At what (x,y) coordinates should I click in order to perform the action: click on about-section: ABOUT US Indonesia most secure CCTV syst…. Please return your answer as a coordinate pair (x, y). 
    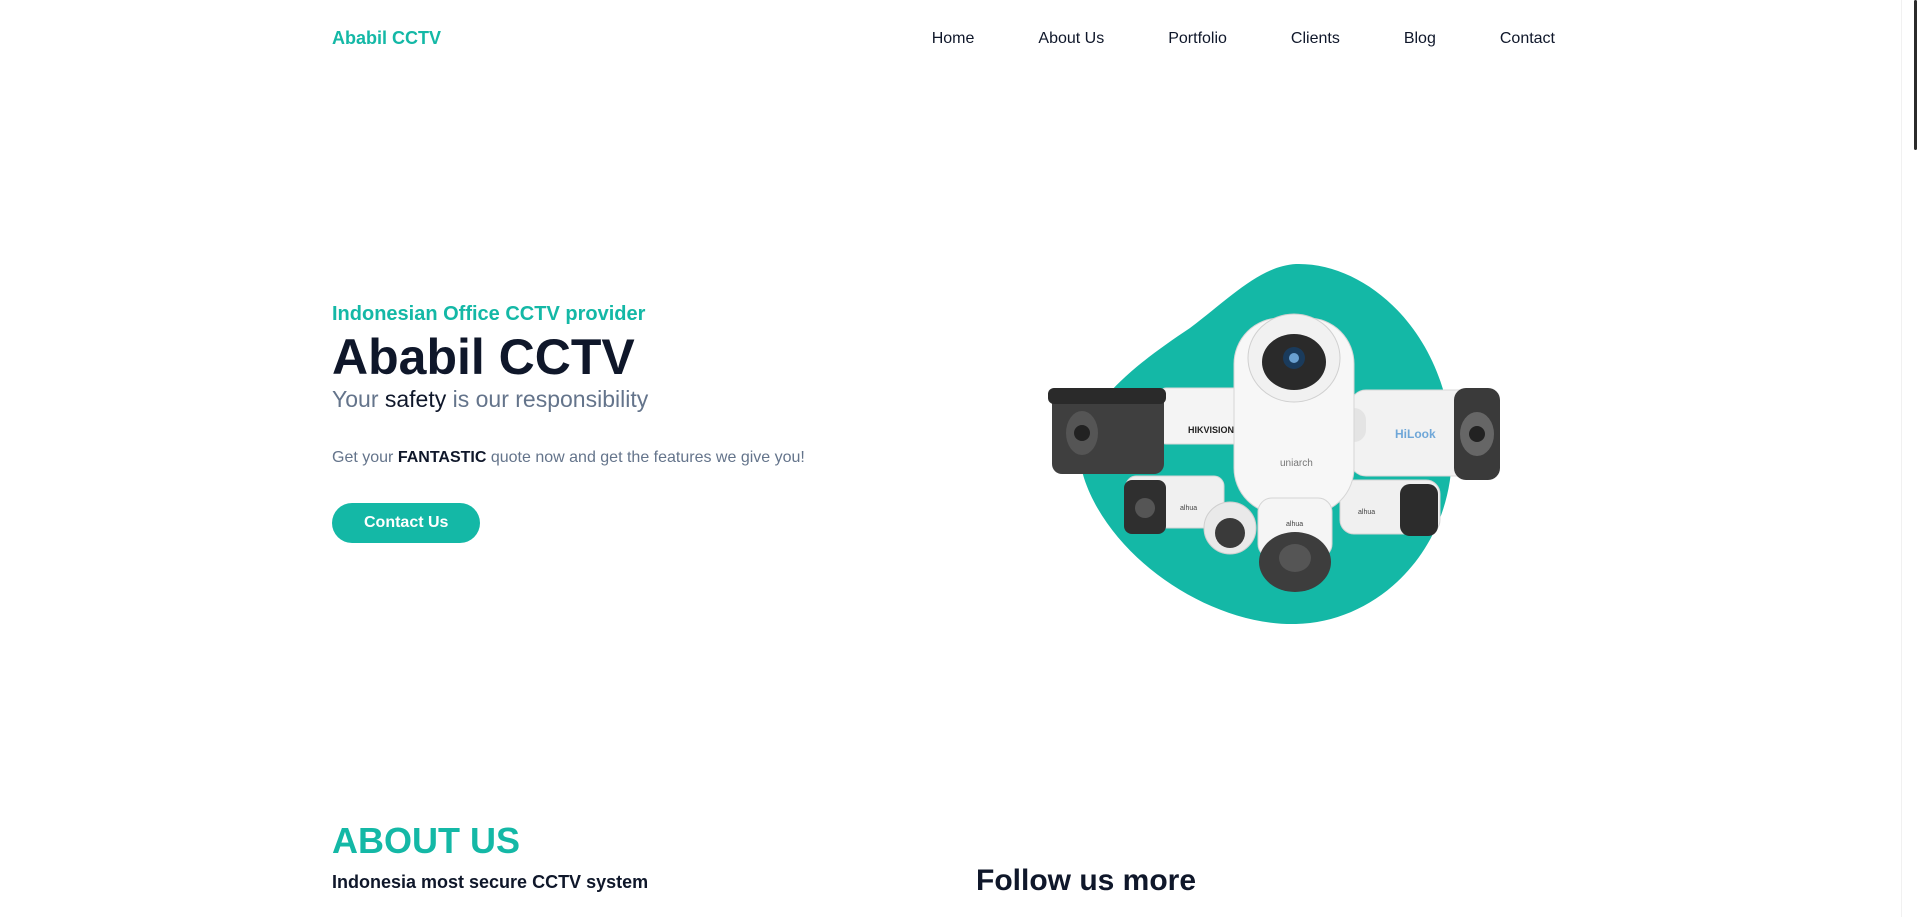
    Looking at the image, I should click on (490, 856).